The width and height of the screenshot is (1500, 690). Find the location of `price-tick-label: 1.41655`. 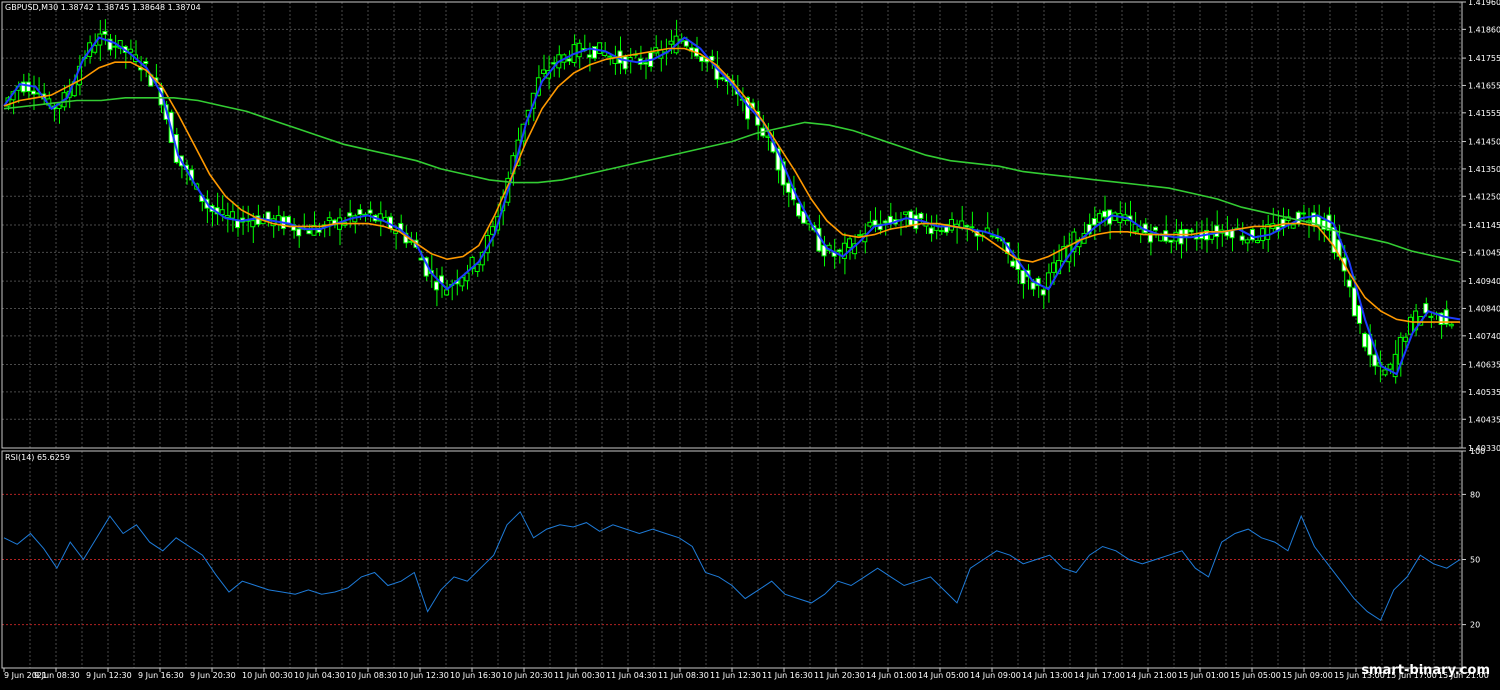

price-tick-label: 1.41655 is located at coordinates (1484, 85).